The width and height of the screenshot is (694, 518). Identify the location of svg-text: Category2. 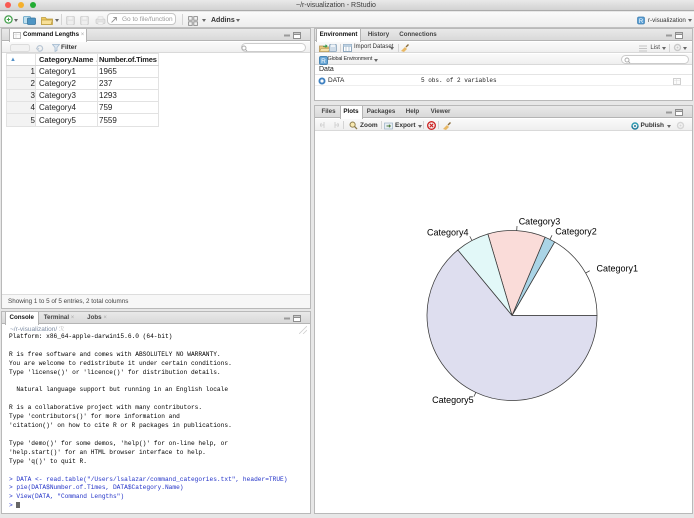
(576, 232).